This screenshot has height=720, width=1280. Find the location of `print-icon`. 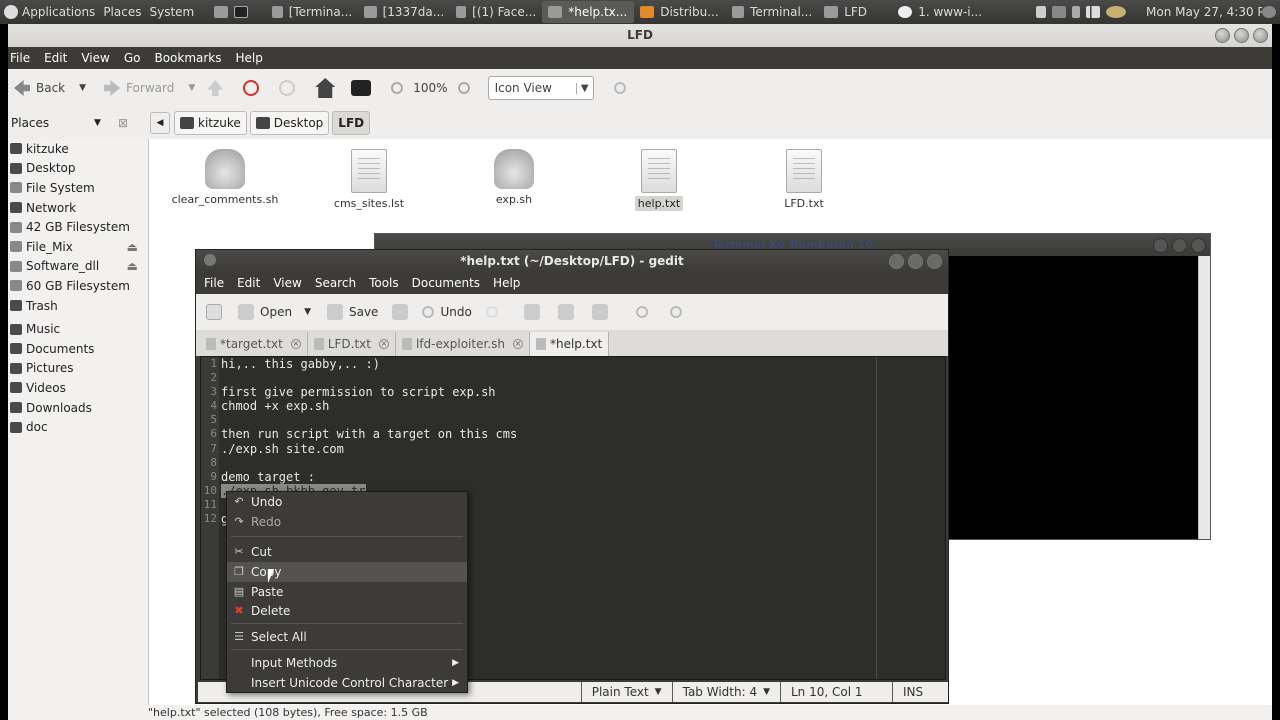

print-icon is located at coordinates (400, 312).